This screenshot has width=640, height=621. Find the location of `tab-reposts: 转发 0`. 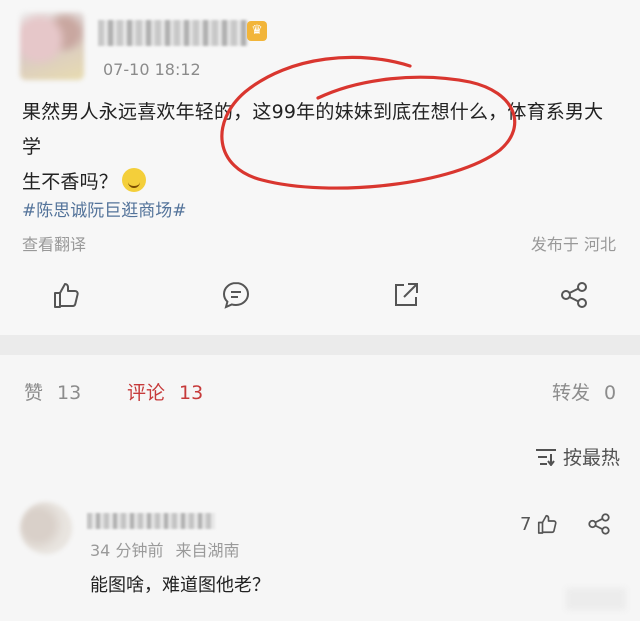

tab-reposts: 转发 0 is located at coordinates (584, 391).